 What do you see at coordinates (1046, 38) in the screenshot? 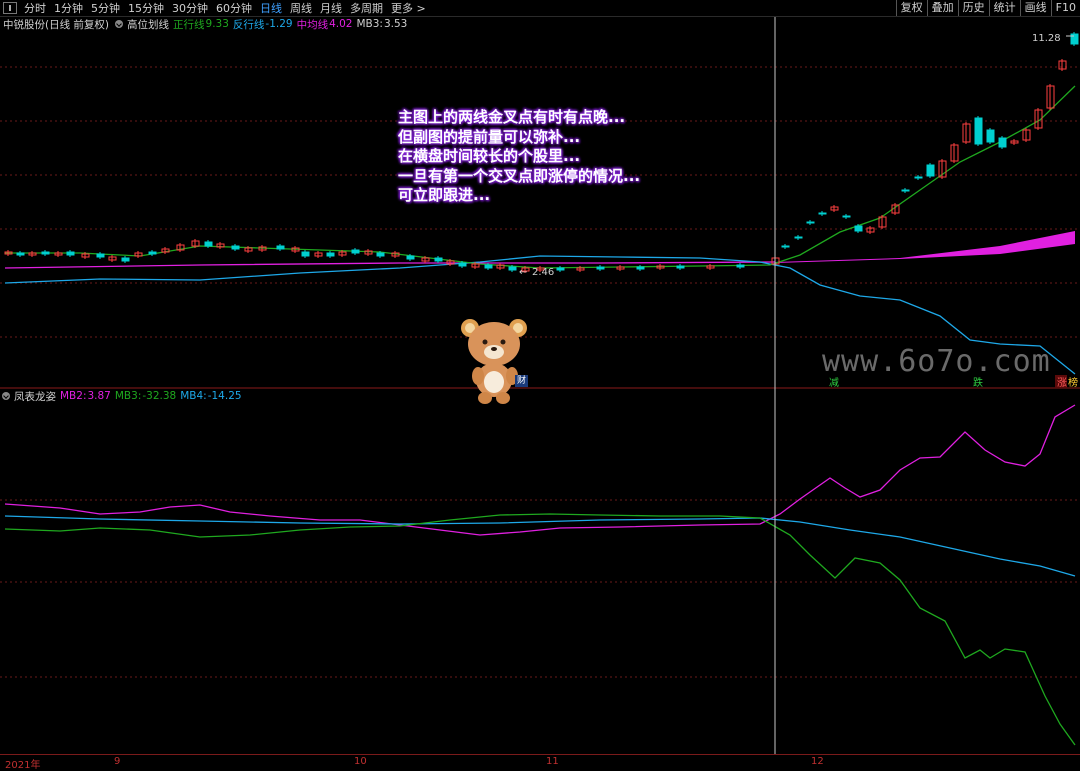
I see `high-price-label: 11.28` at bounding box center [1046, 38].